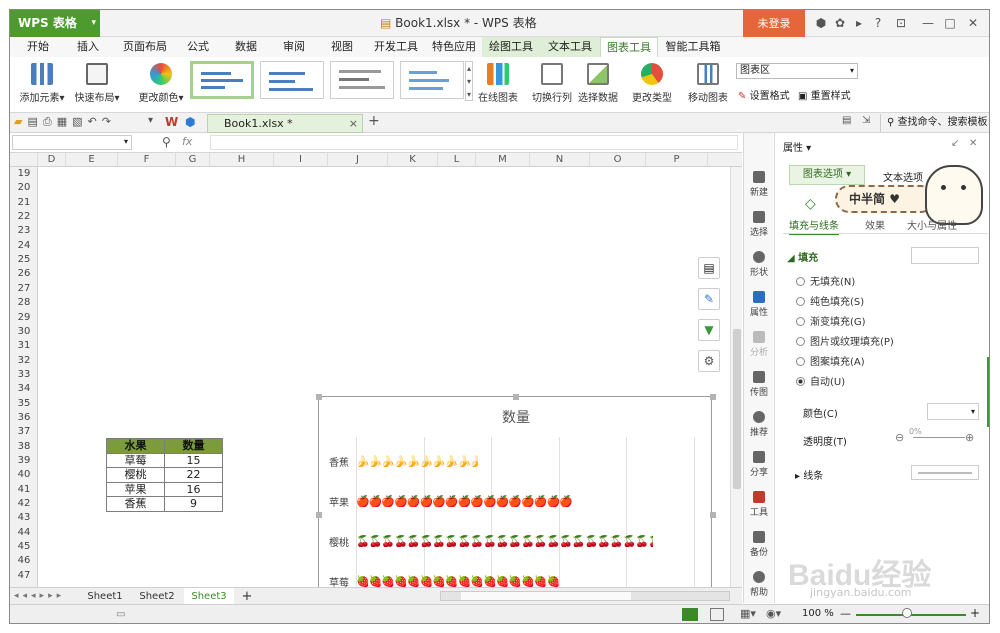  Describe the element at coordinates (24, 361) in the screenshot. I see `row-header: 32` at that location.